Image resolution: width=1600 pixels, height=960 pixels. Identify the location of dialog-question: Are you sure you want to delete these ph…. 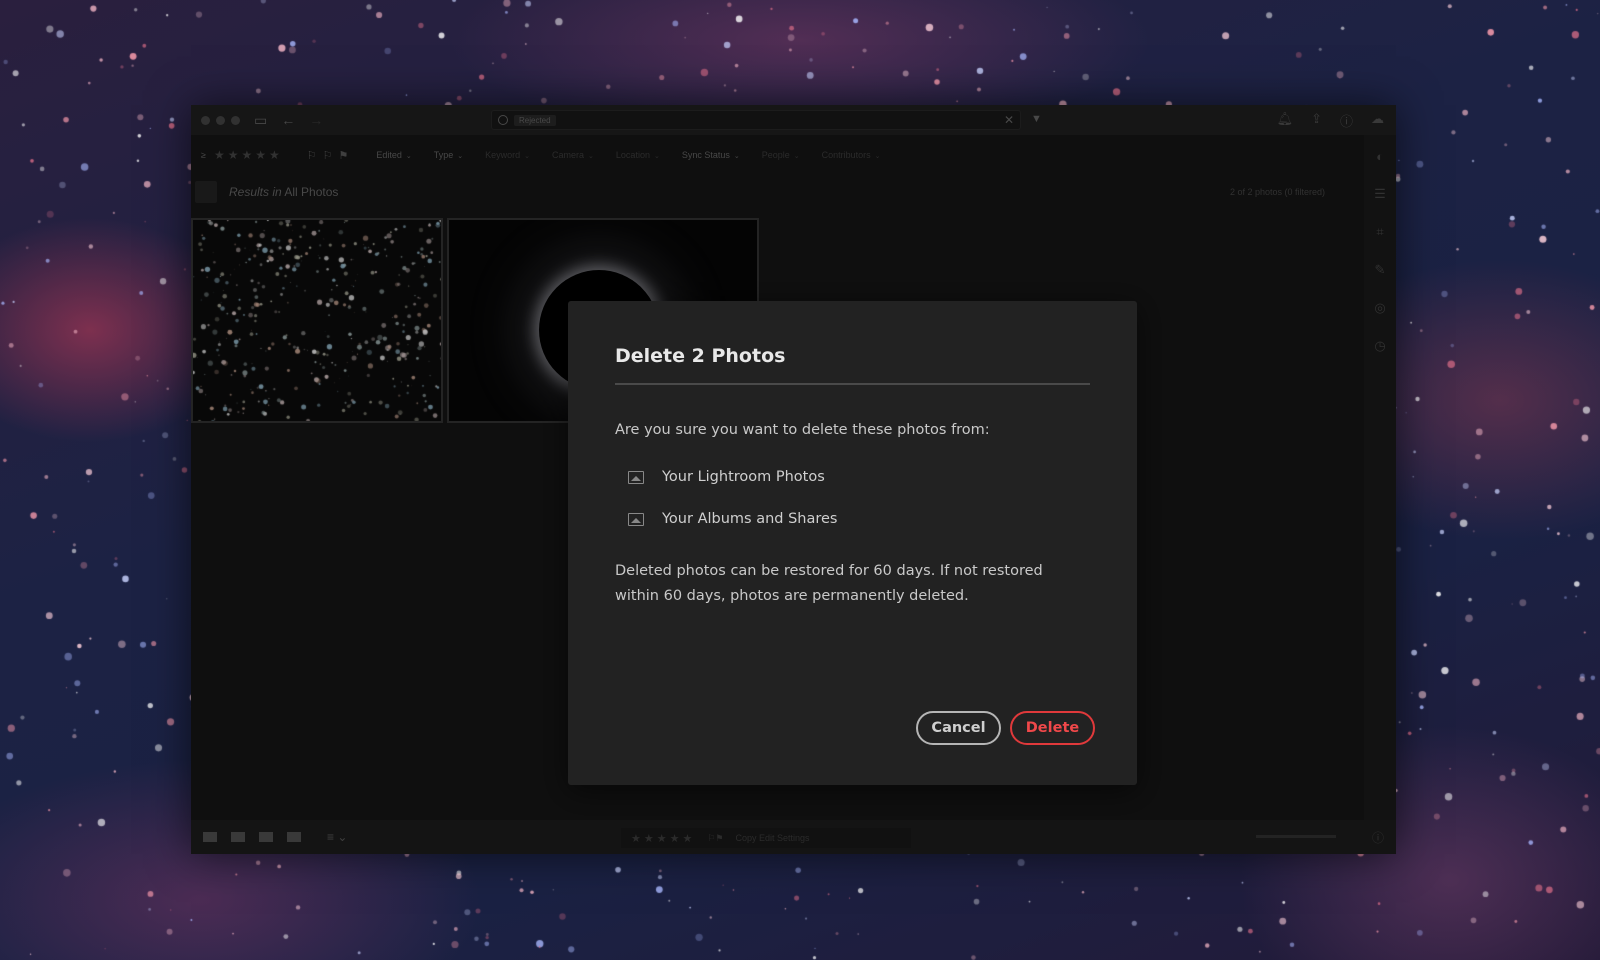
(802, 430).